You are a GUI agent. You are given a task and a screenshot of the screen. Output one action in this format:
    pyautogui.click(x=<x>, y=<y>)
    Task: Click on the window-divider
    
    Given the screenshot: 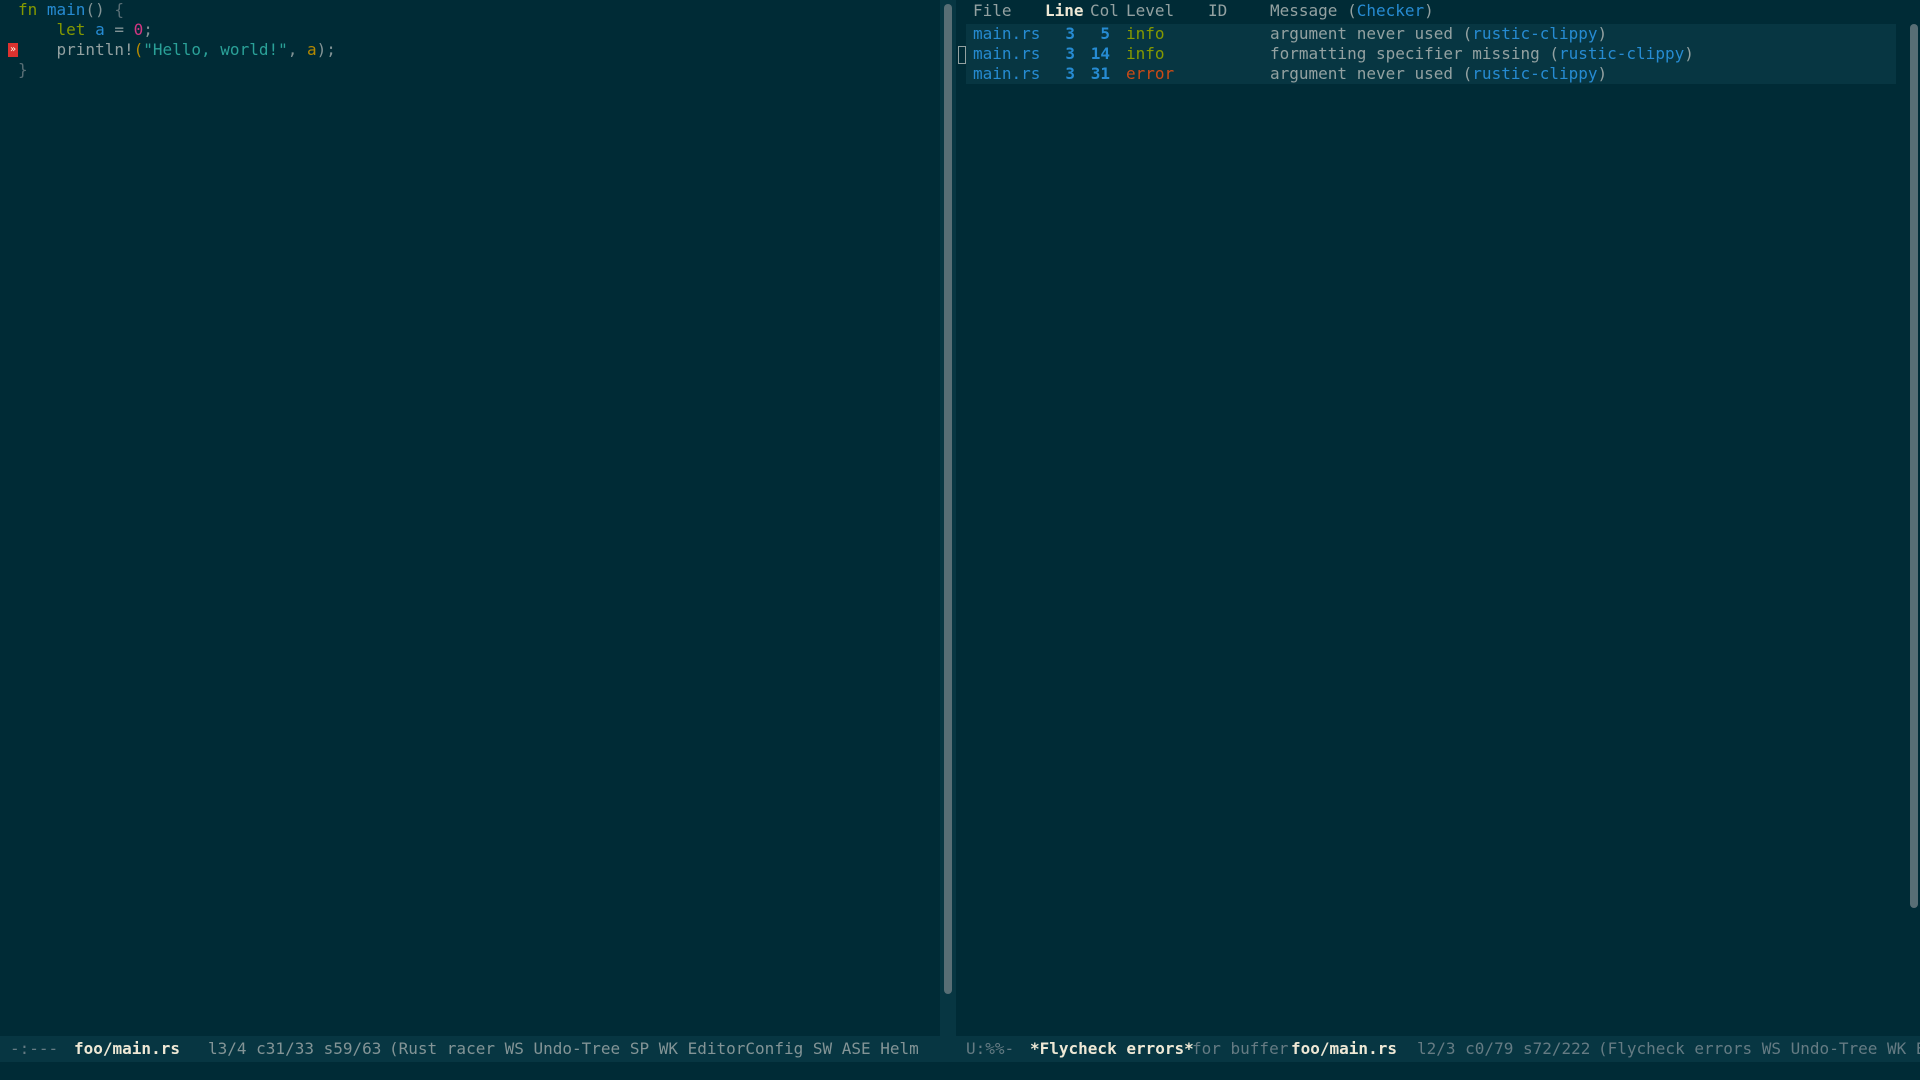 What is the action you would take?
    pyautogui.click(x=948, y=518)
    